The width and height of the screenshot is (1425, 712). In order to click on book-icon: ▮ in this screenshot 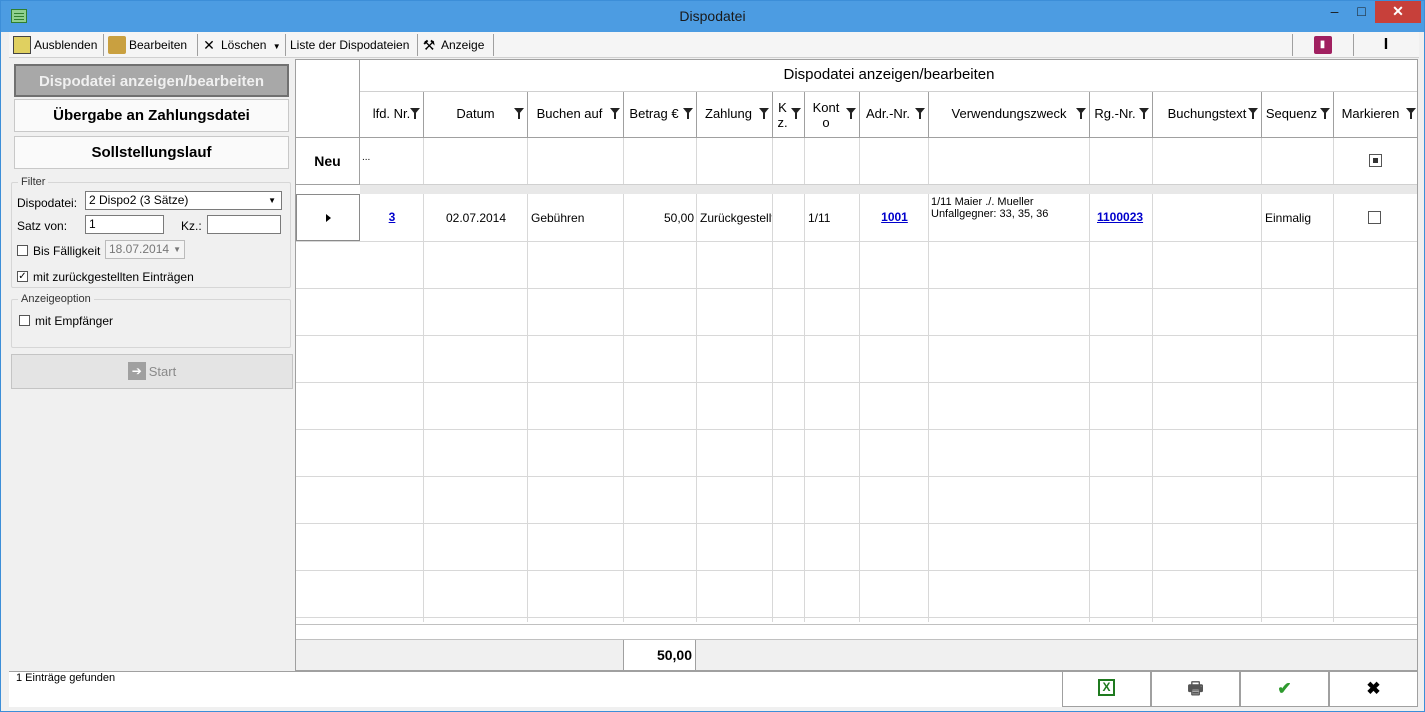, I will do `click(1322, 44)`.